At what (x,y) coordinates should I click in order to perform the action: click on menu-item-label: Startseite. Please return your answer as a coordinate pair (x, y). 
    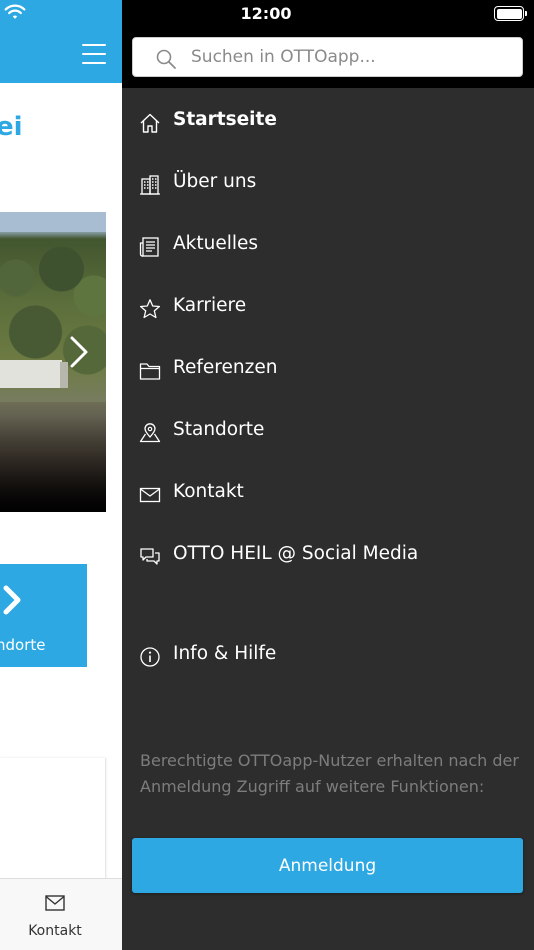
    Looking at the image, I should click on (225, 119).